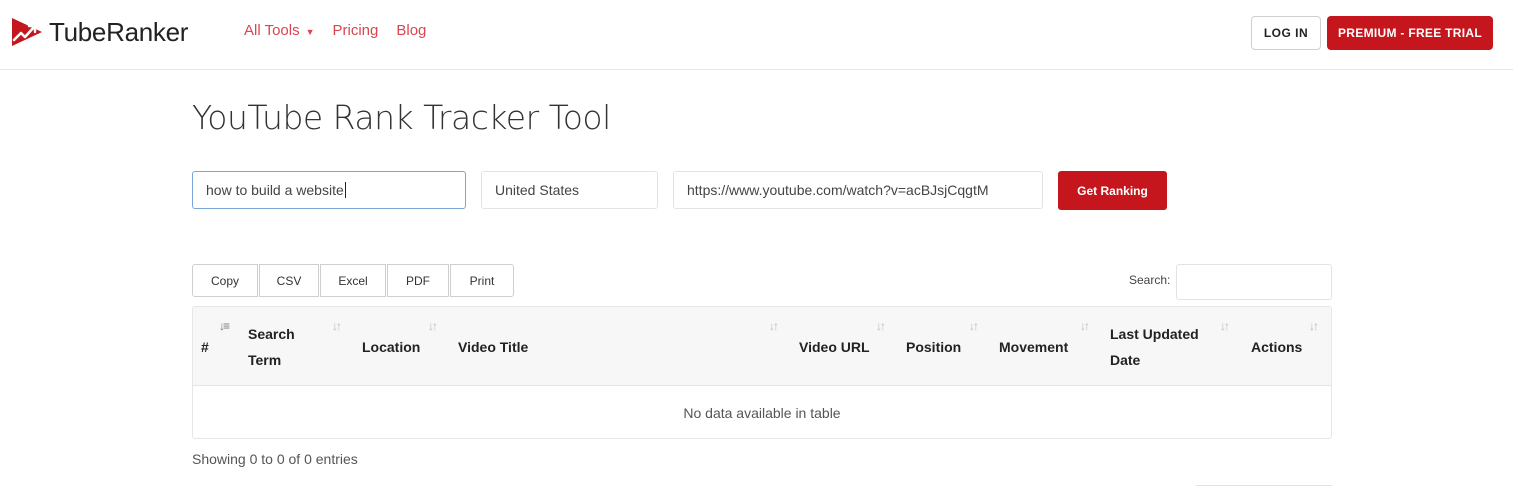 The height and width of the screenshot is (487, 1513). What do you see at coordinates (345, 190) in the screenshot?
I see `text-cursor` at bounding box center [345, 190].